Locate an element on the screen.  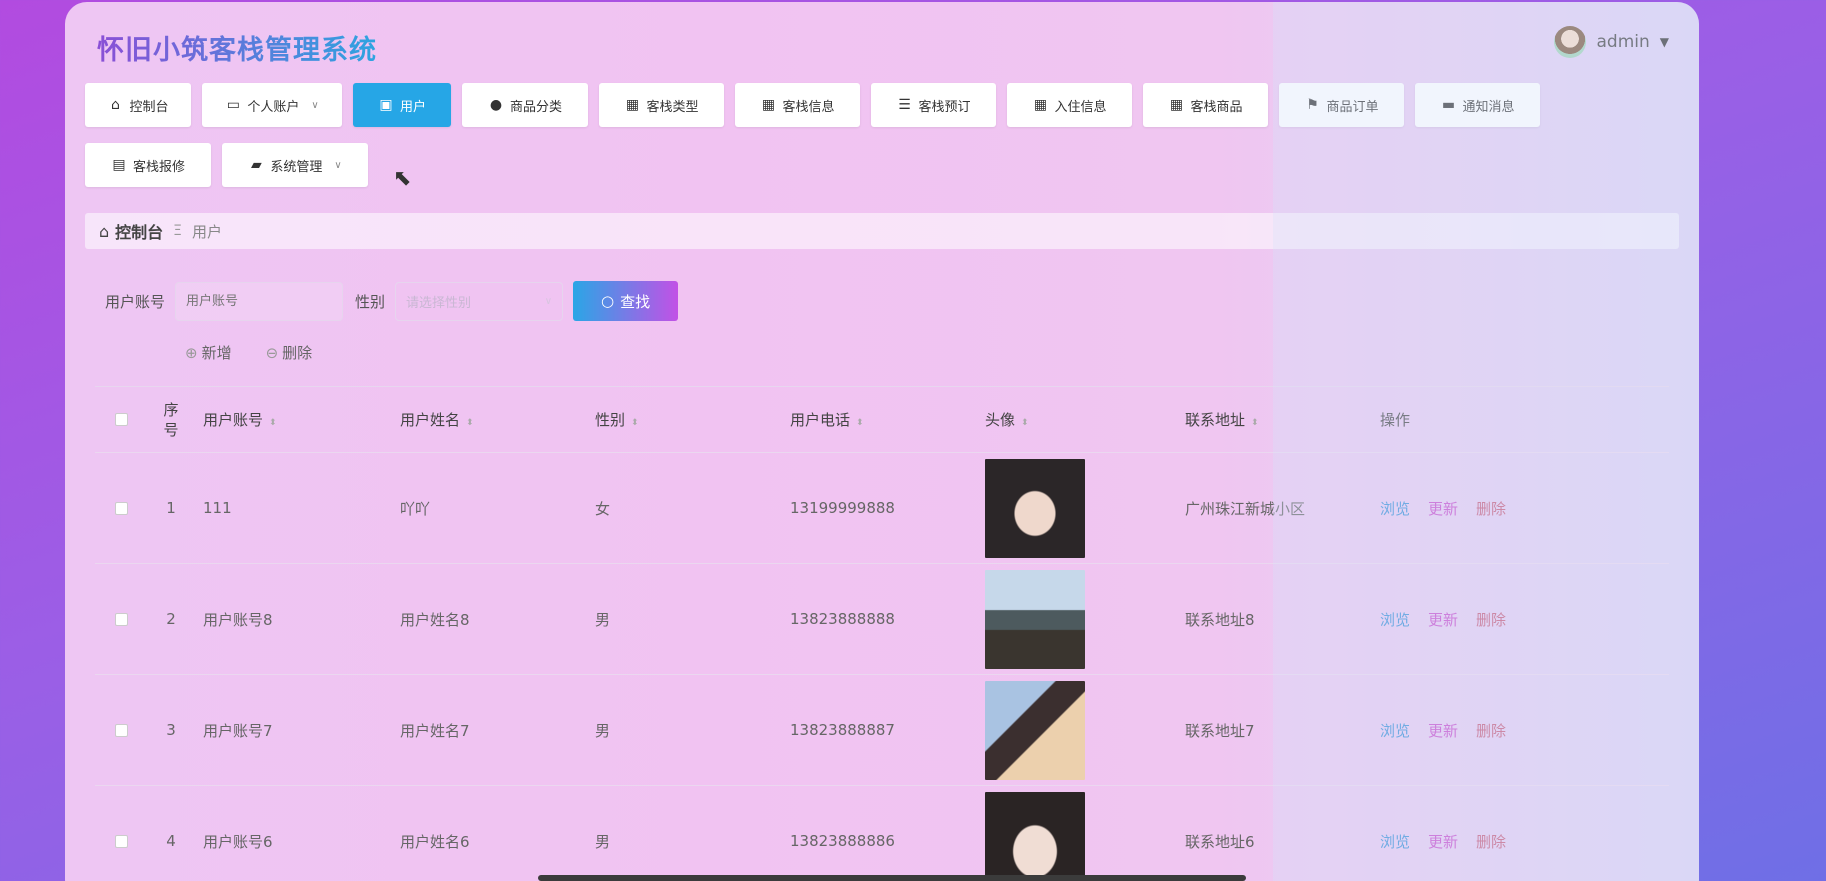
header-index: 序号 is located at coordinates (171, 420).